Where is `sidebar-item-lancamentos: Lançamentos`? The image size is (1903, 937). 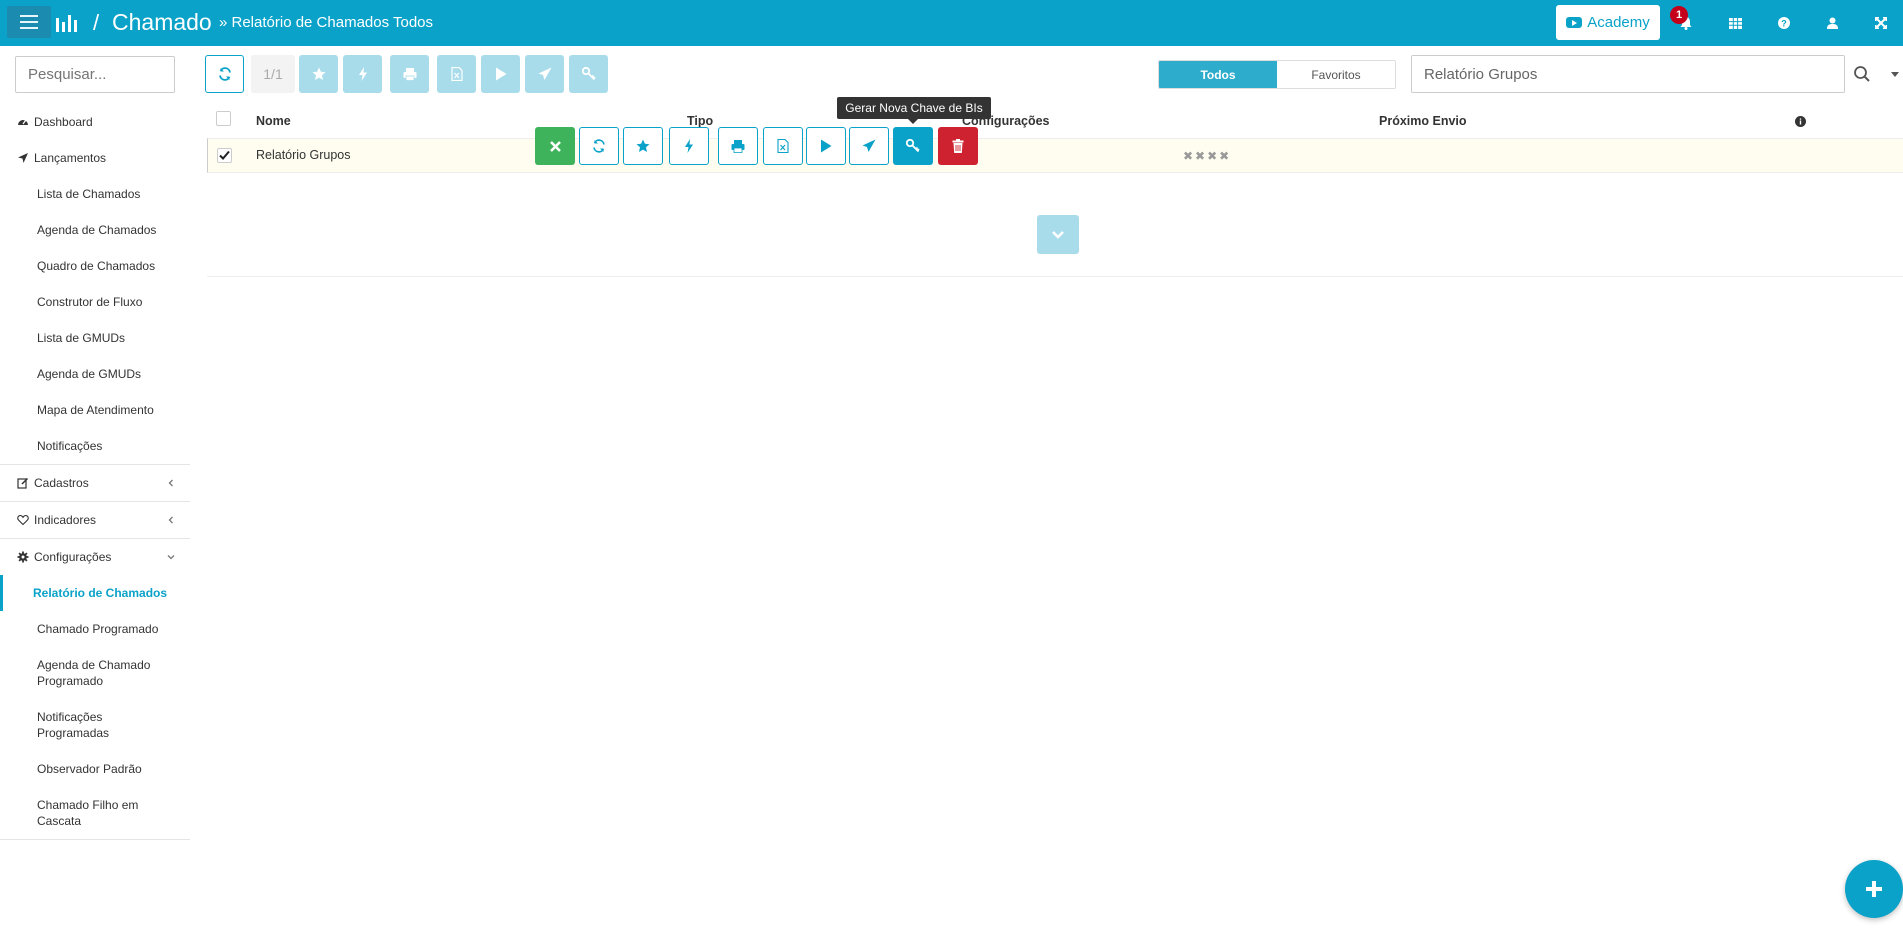 sidebar-item-lancamentos: Lançamentos is located at coordinates (95, 158).